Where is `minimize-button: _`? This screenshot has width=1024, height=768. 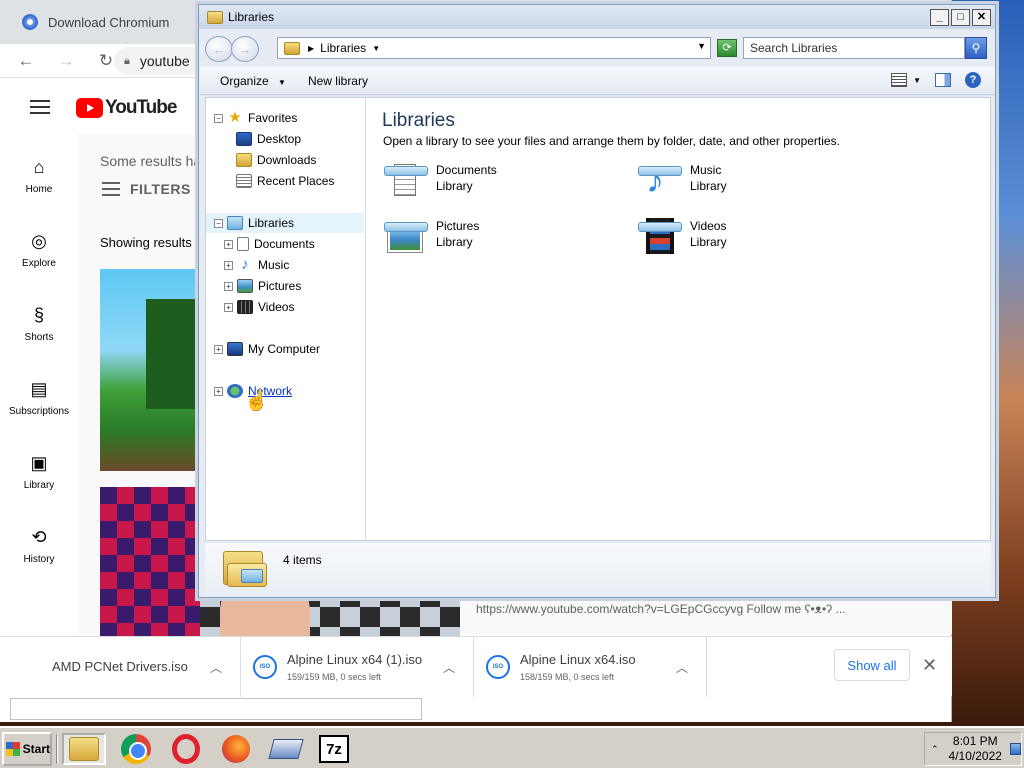 minimize-button: _ is located at coordinates (939, 17).